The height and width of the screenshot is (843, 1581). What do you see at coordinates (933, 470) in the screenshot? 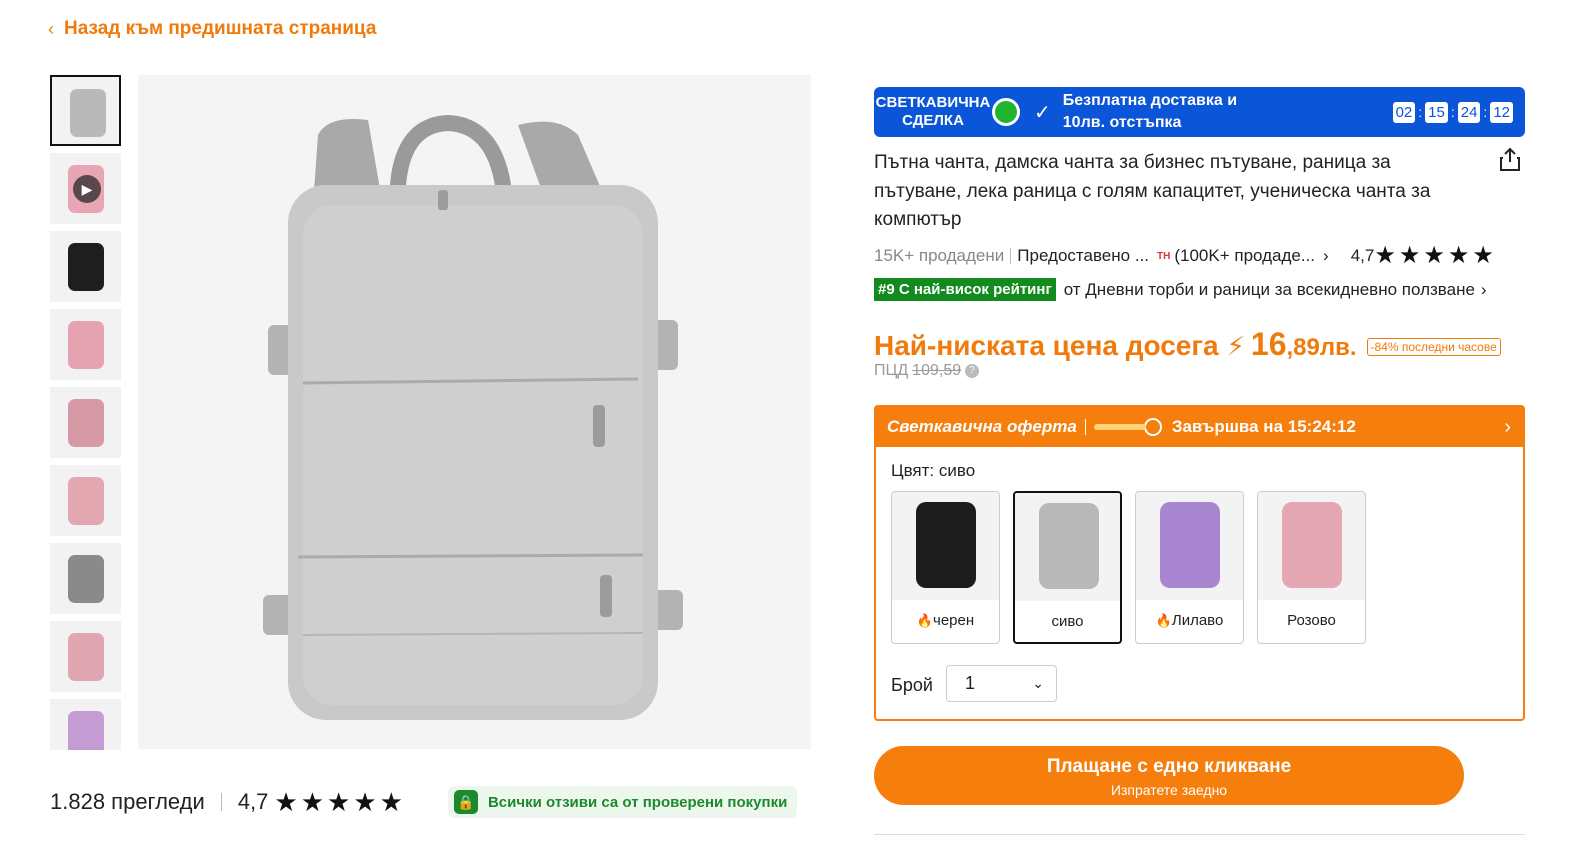
I see `color-label: Цвят: сиво` at bounding box center [933, 470].